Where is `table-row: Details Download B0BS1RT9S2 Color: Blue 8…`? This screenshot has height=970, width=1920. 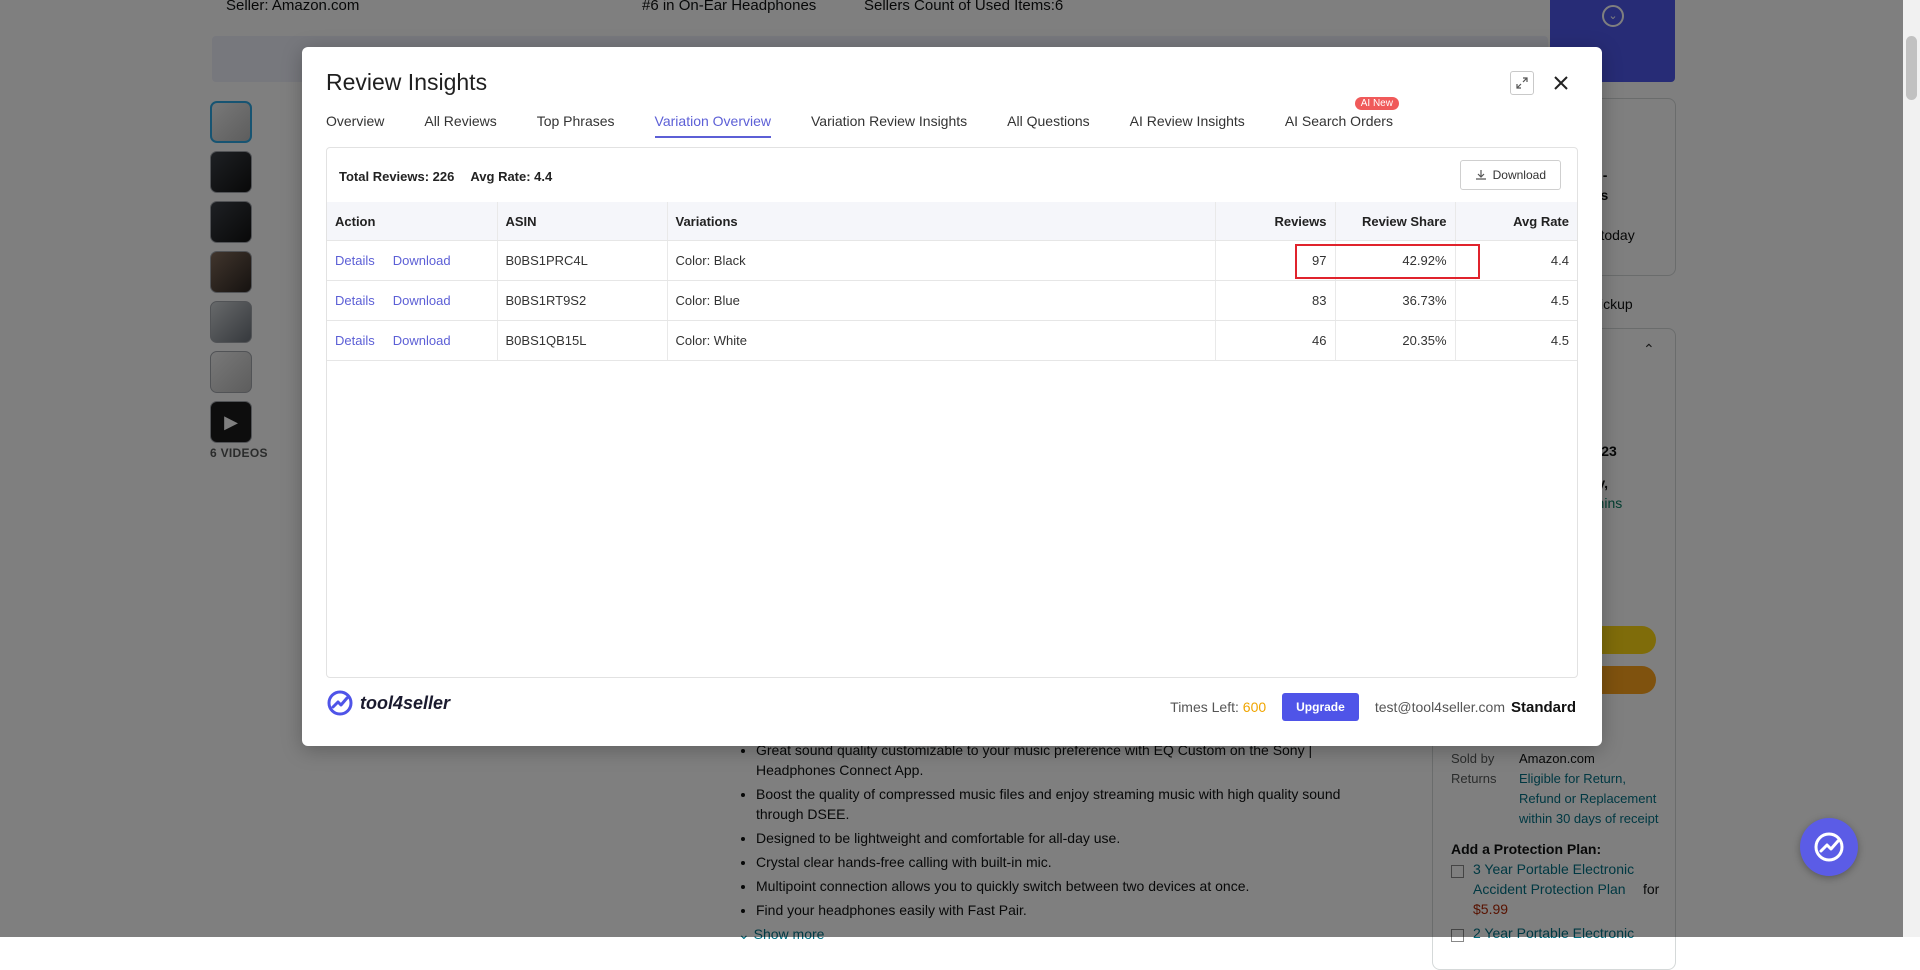
table-row: Details Download B0BS1RT9S2 Color: Blue 8… is located at coordinates (952, 300).